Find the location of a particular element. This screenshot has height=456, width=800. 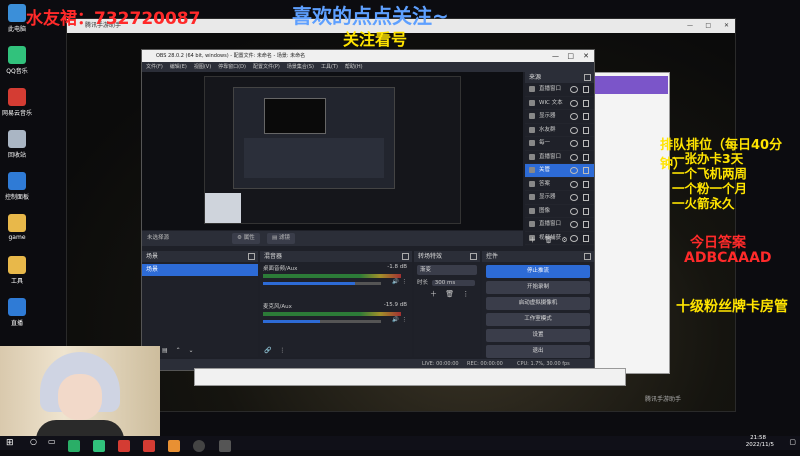

desktop-icon: 回收站 is located at coordinates (17, 144).